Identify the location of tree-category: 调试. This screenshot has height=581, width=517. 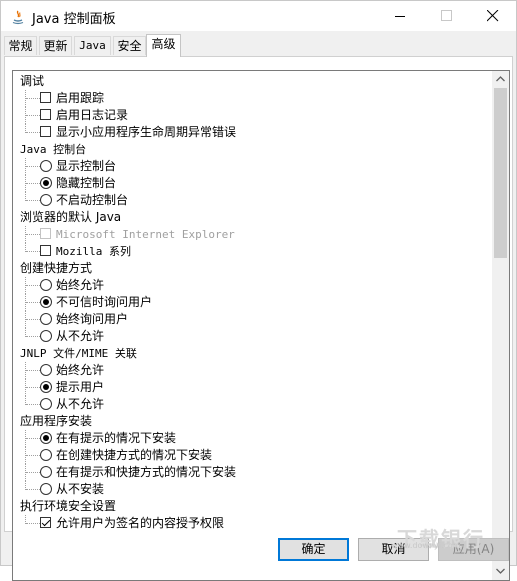
(252, 81).